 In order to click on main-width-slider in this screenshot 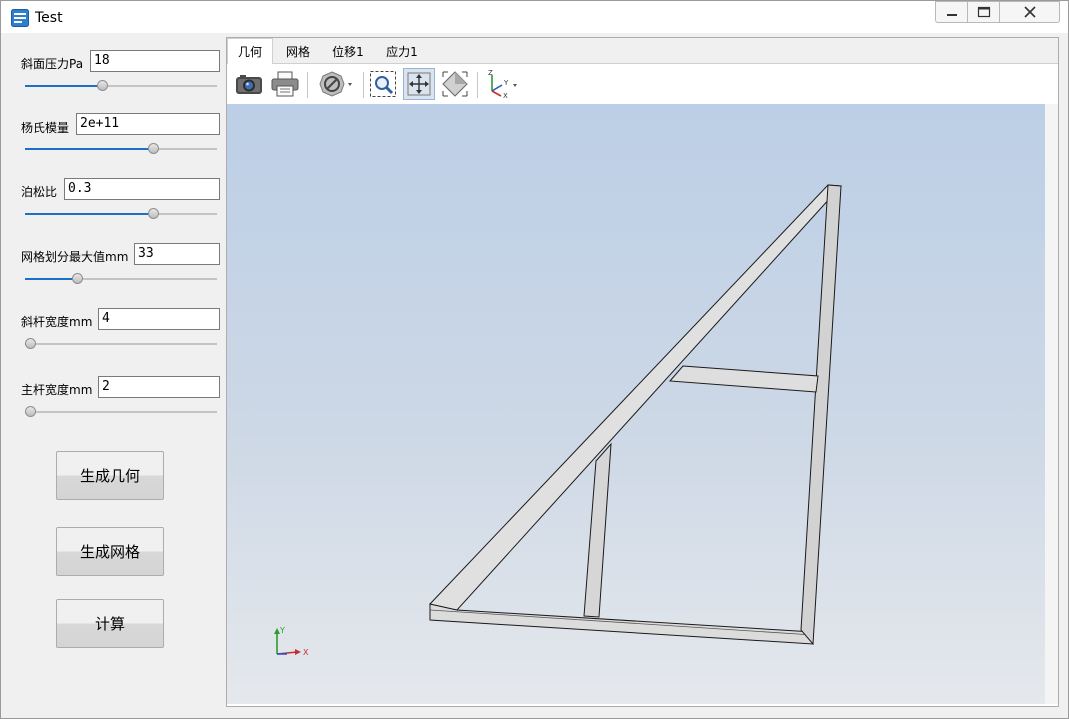, I will do `click(121, 412)`.